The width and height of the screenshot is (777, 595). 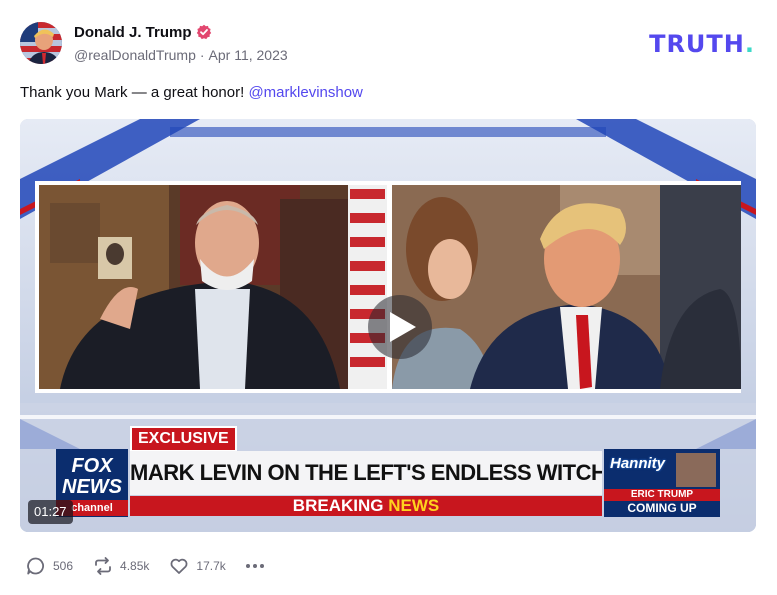 I want to click on chyron-tag: EXCLUSIVE, so click(x=183, y=439).